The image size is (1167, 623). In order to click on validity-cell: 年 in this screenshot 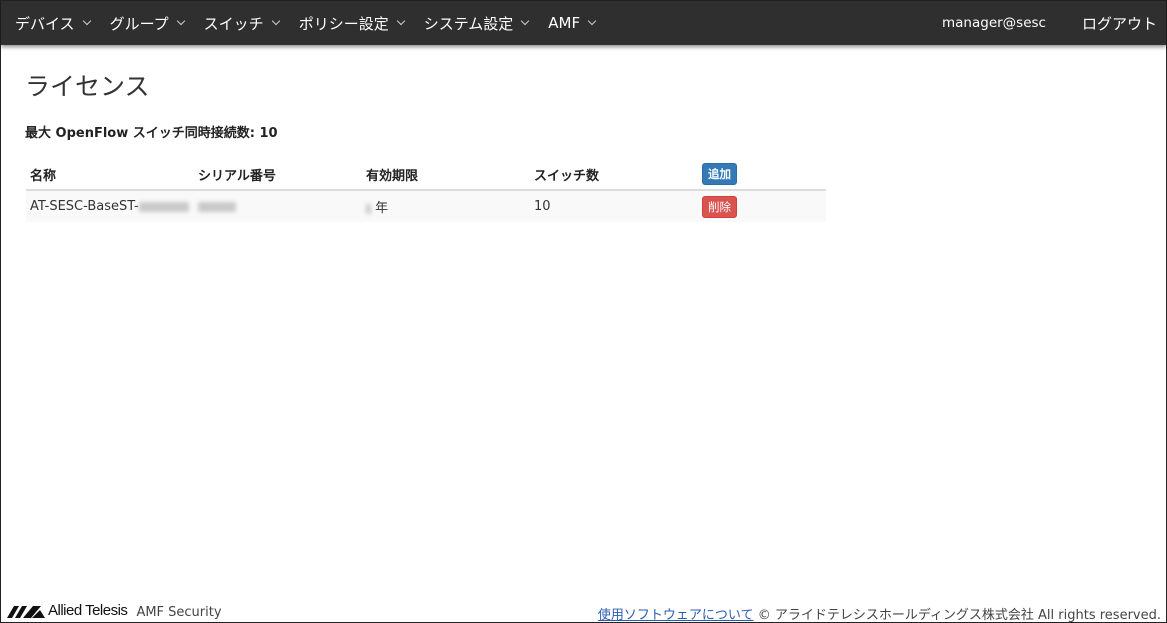, I will do `click(446, 206)`.